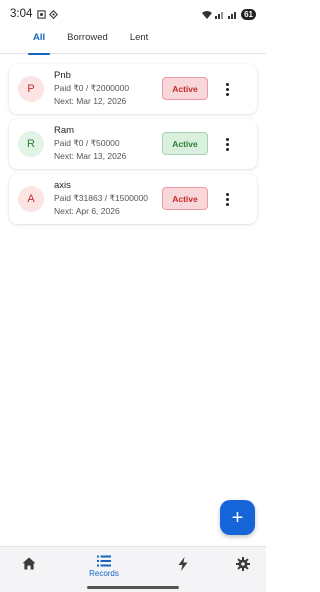 This screenshot has width=320, height=592. I want to click on nav-settings, so click(243, 567).